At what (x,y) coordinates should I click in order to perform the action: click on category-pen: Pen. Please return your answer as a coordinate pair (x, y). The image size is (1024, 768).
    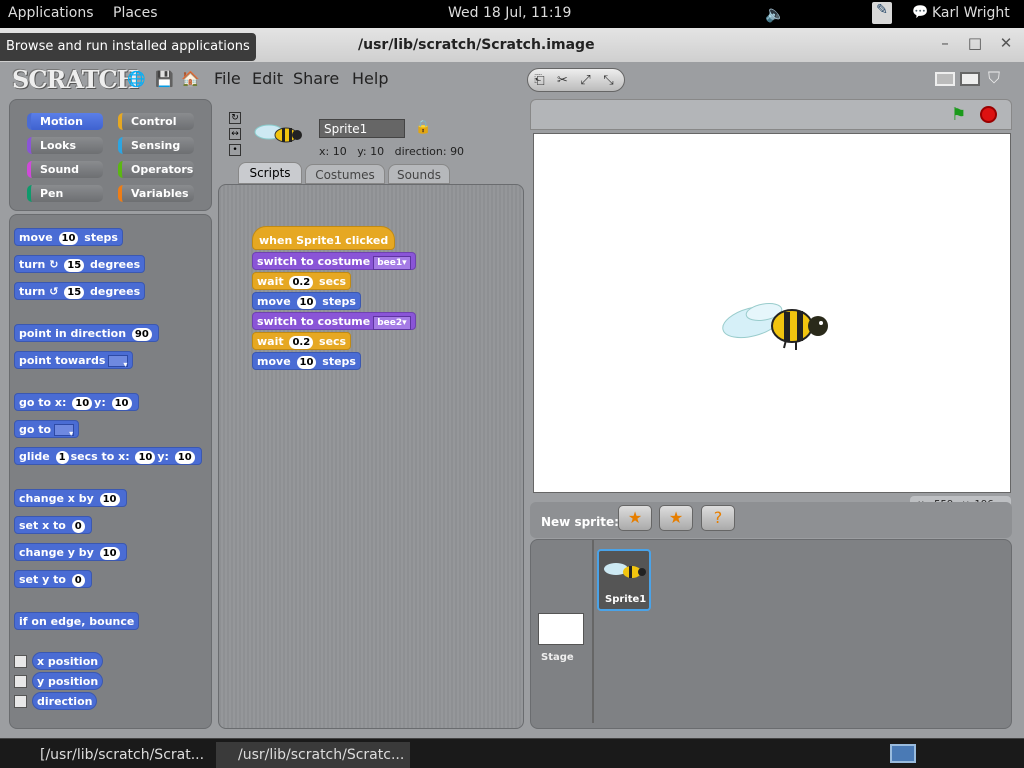
    Looking at the image, I should click on (65, 193).